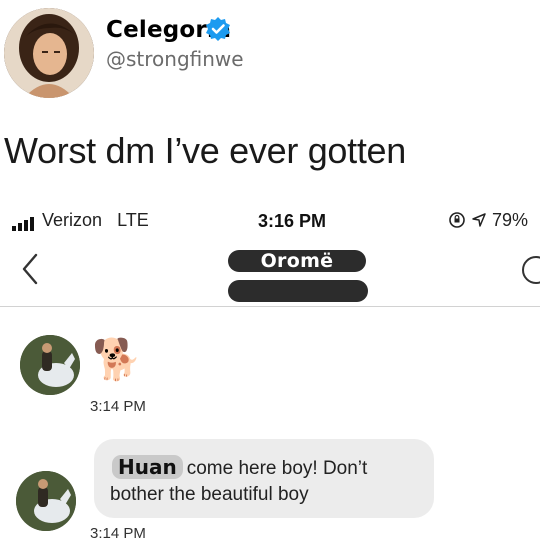  I want to click on name-tag: Huan, so click(147, 467).